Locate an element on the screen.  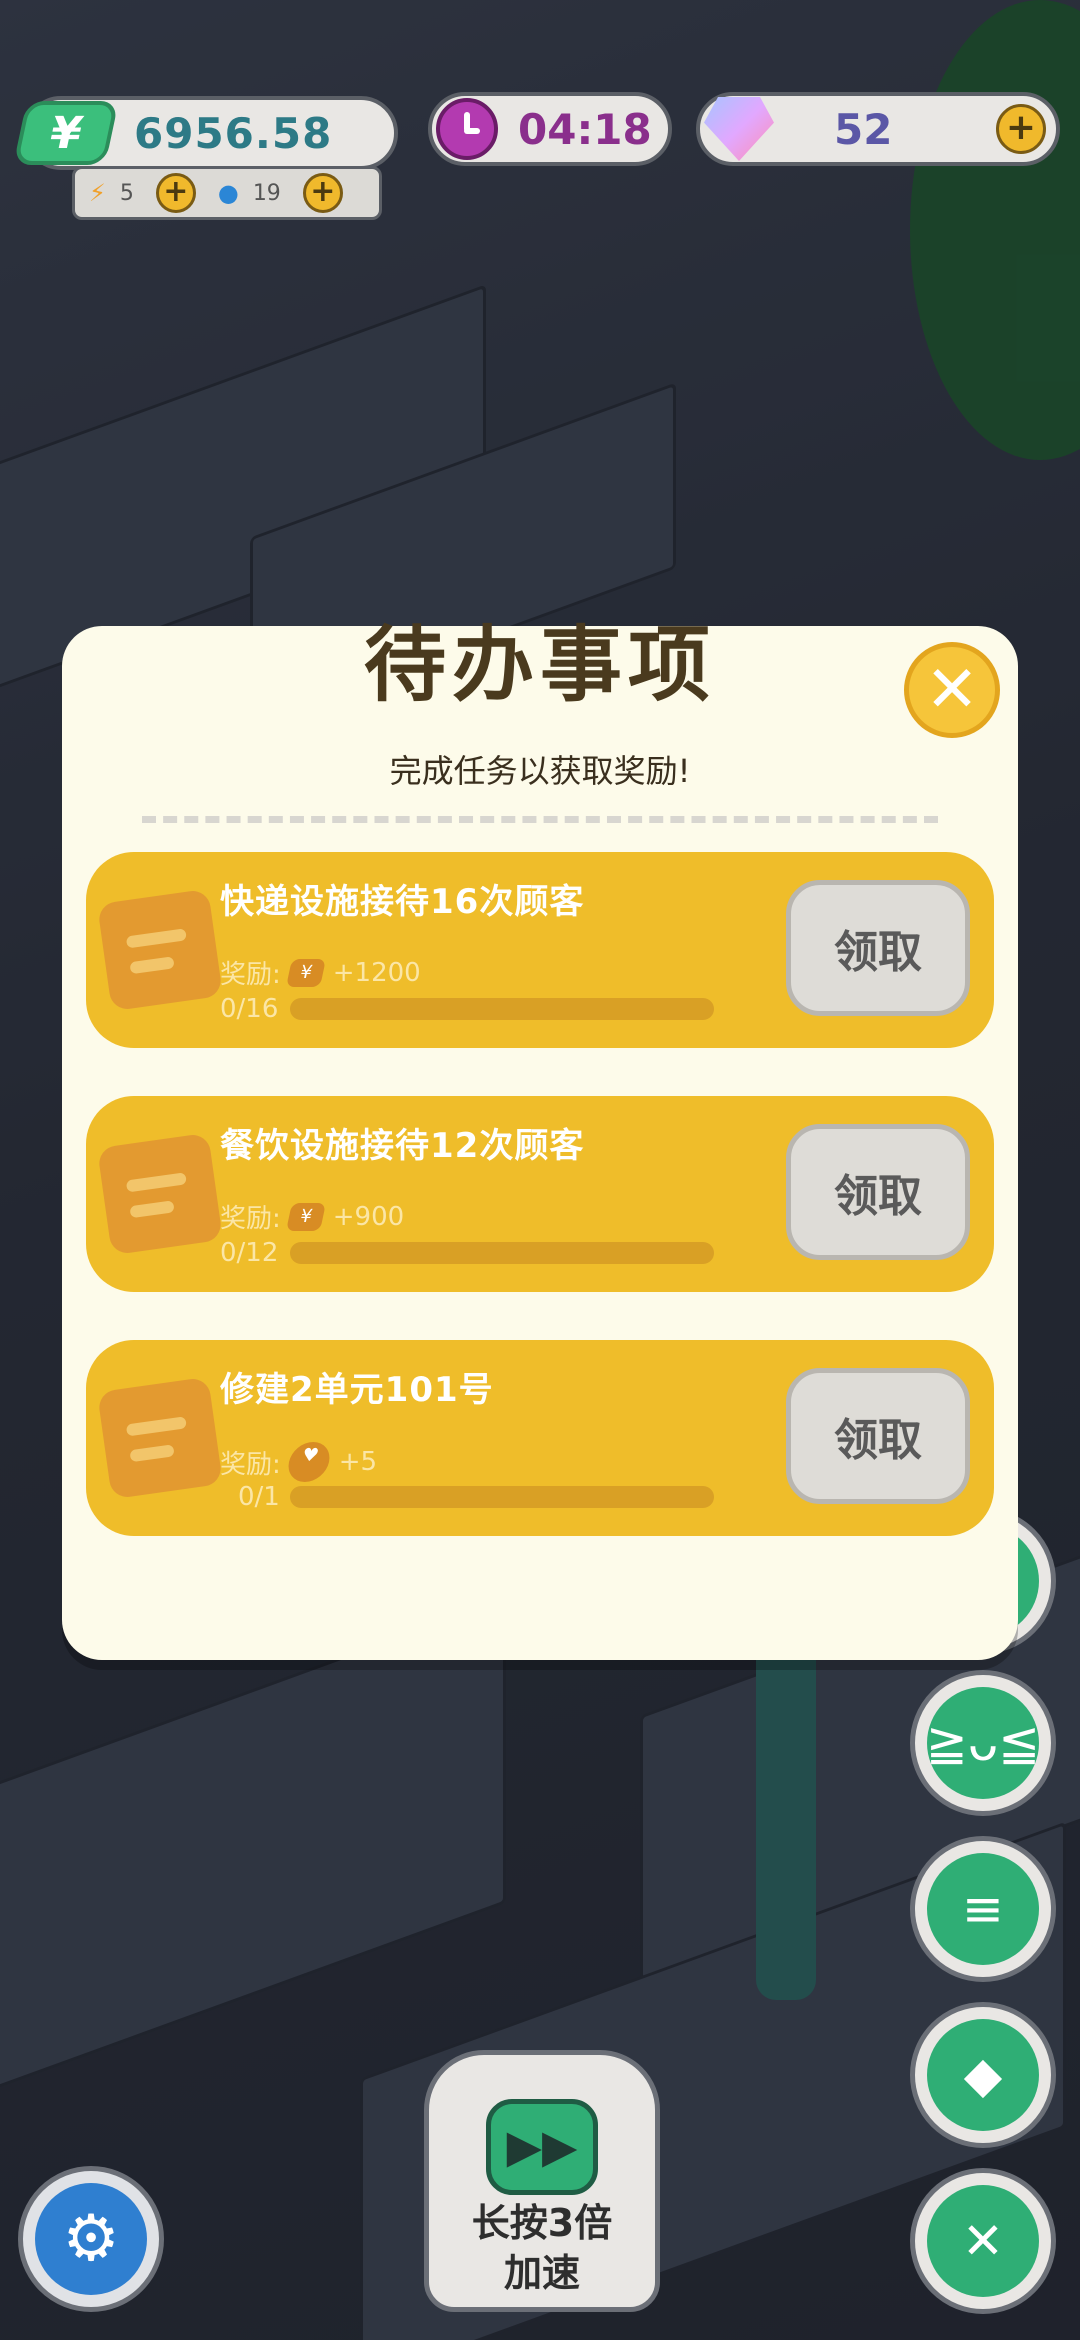
settings-button: ⚙ is located at coordinates (91, 2239).